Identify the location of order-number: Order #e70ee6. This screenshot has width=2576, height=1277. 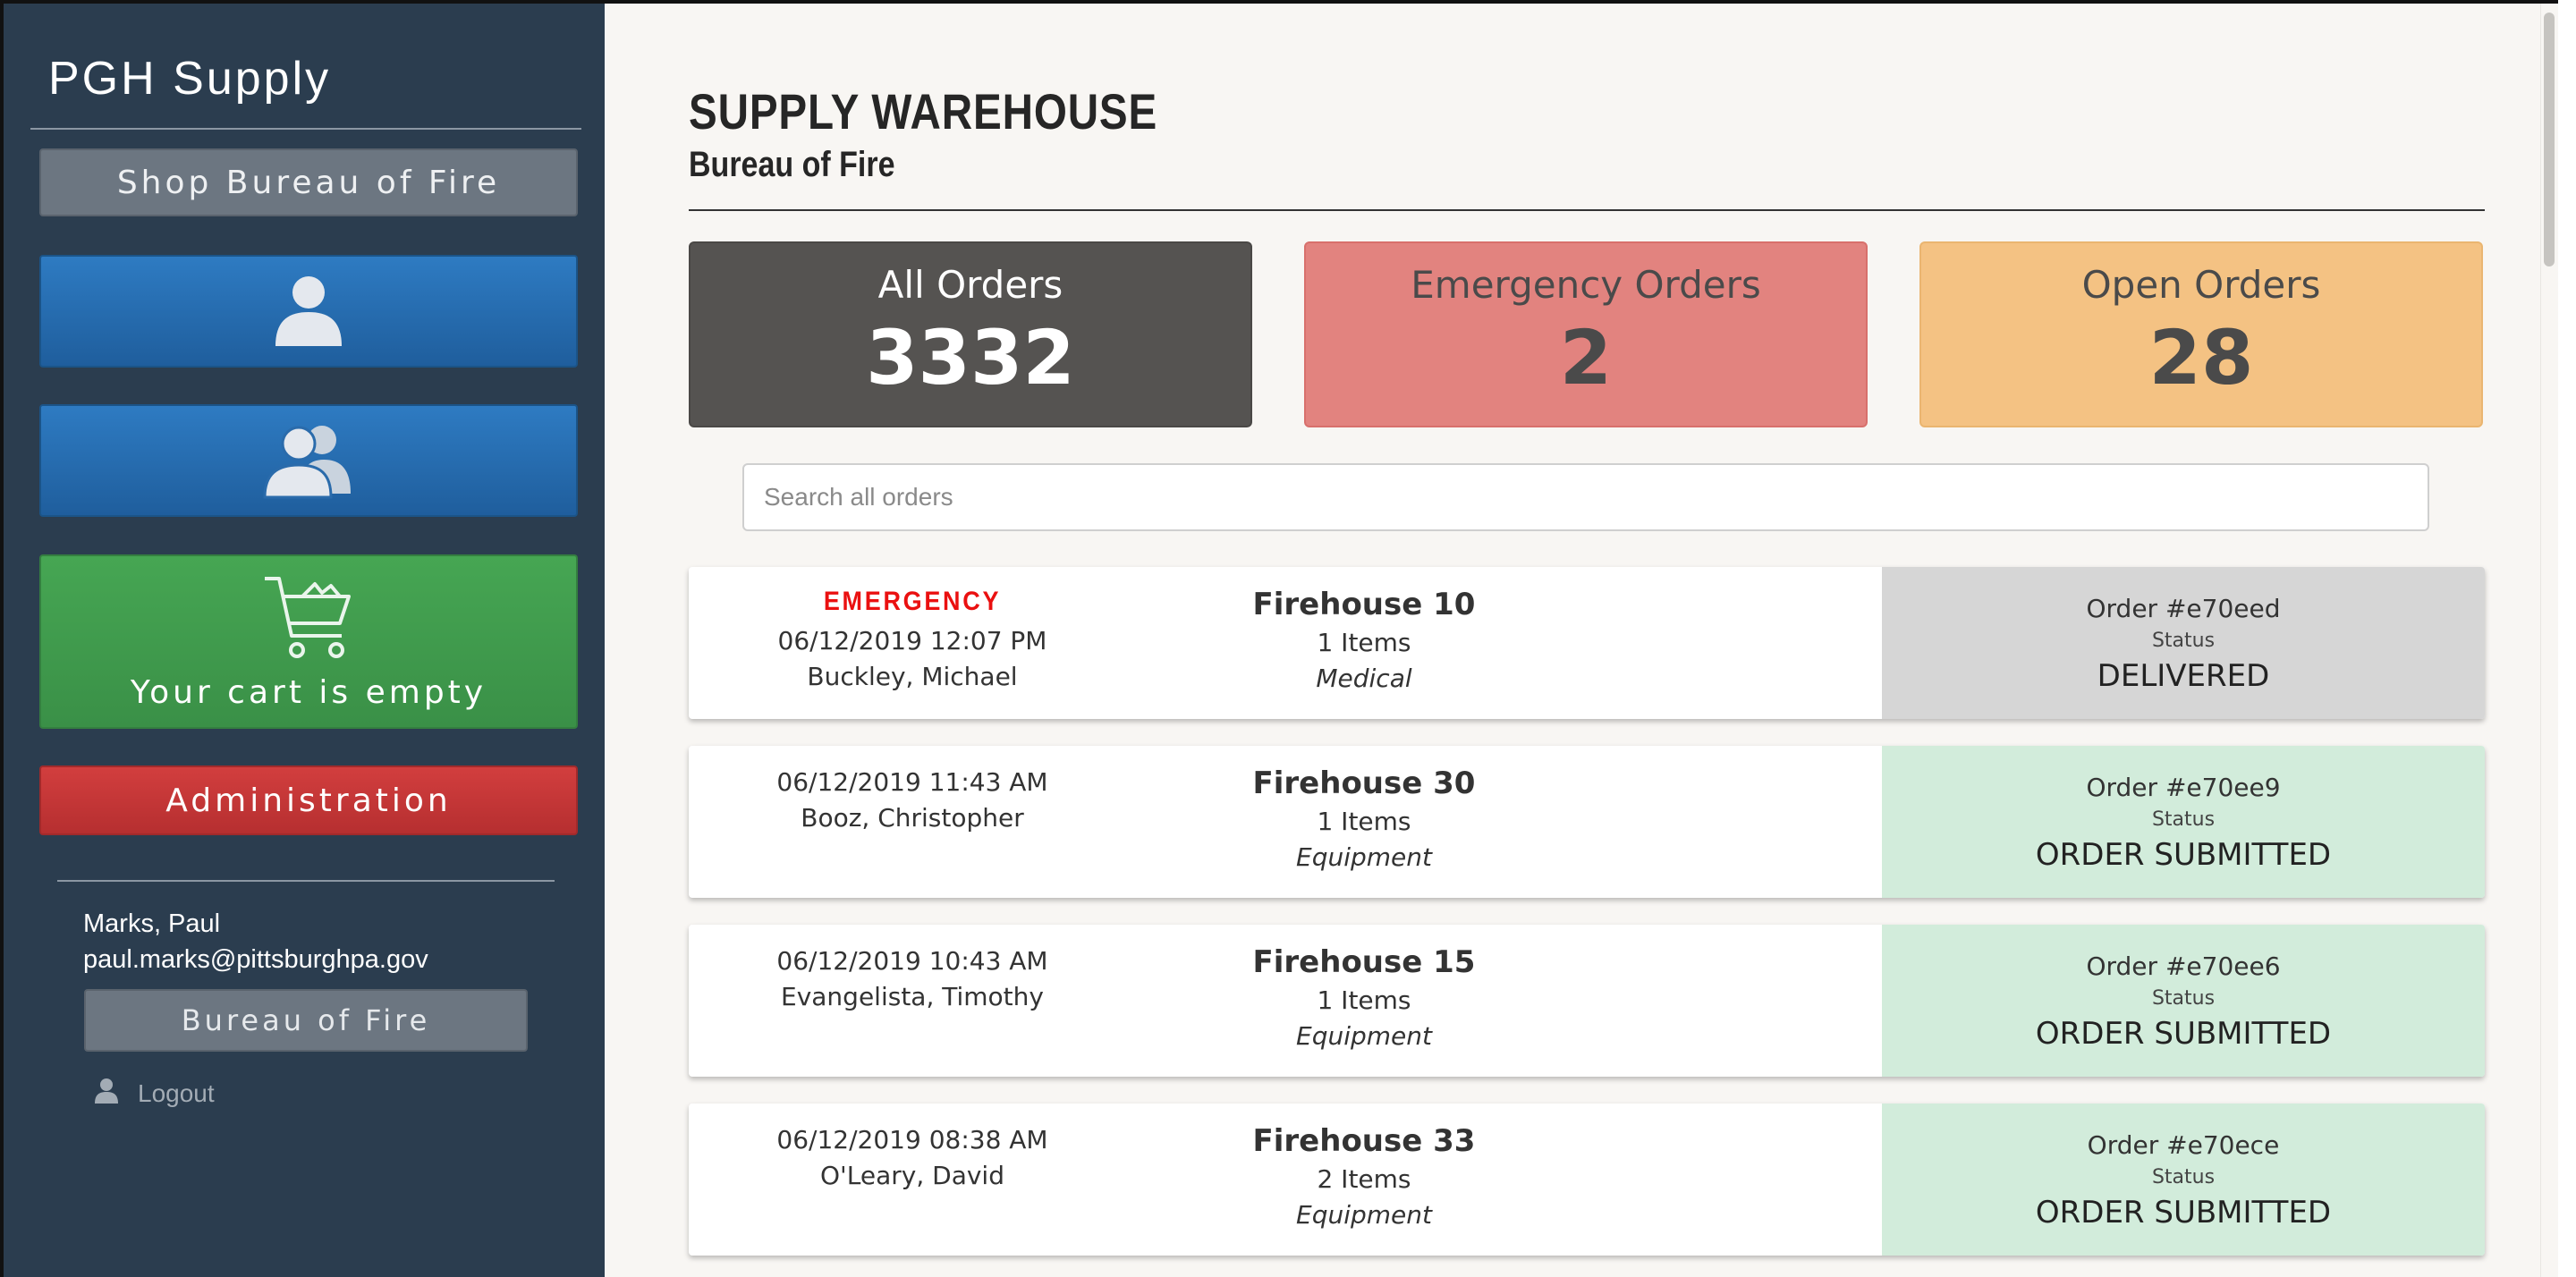
(2183, 966).